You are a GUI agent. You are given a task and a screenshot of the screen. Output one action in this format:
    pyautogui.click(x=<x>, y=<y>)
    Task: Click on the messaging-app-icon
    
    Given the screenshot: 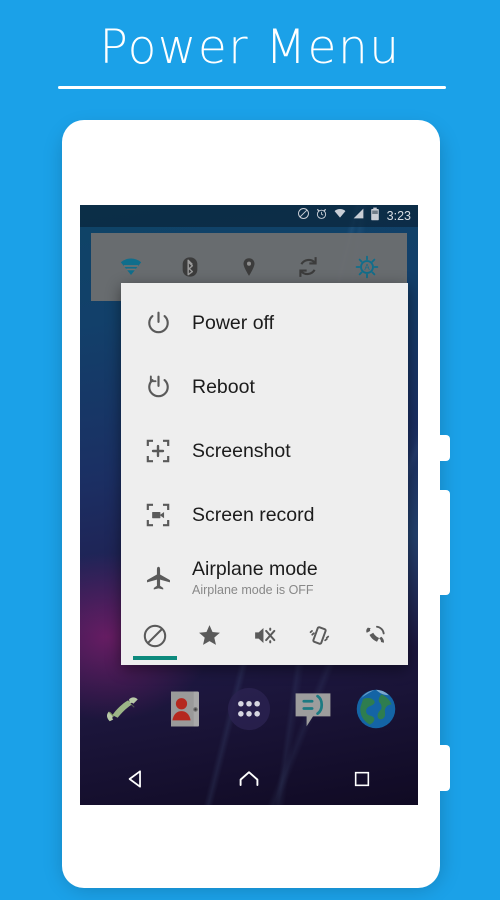 What is the action you would take?
    pyautogui.click(x=313, y=709)
    